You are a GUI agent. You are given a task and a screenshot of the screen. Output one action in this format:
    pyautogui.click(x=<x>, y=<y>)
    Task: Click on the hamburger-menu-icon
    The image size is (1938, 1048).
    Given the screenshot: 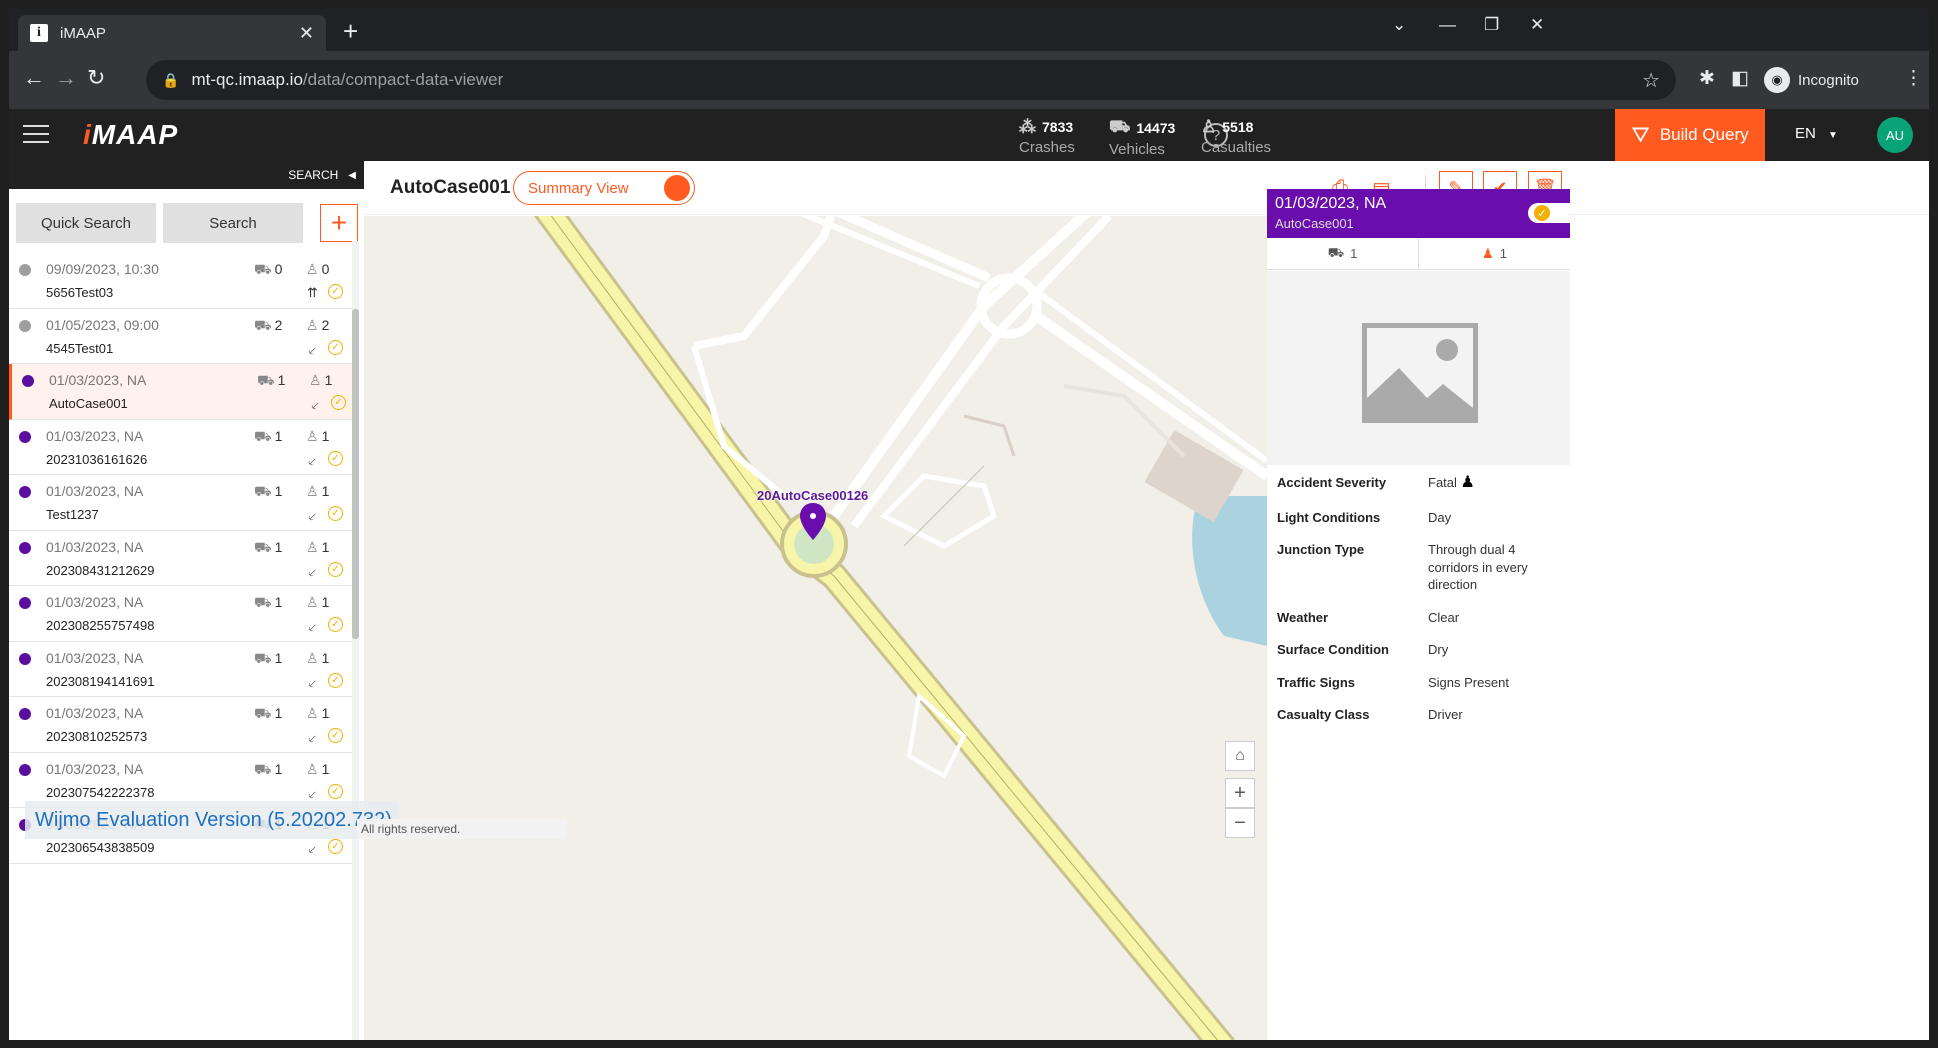 What is the action you would take?
    pyautogui.click(x=36, y=137)
    